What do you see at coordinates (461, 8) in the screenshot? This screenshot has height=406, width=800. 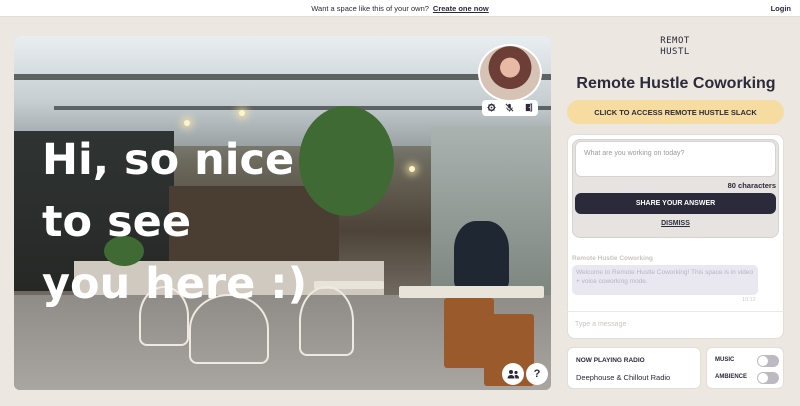 I see `create-space-link: Create one now` at bounding box center [461, 8].